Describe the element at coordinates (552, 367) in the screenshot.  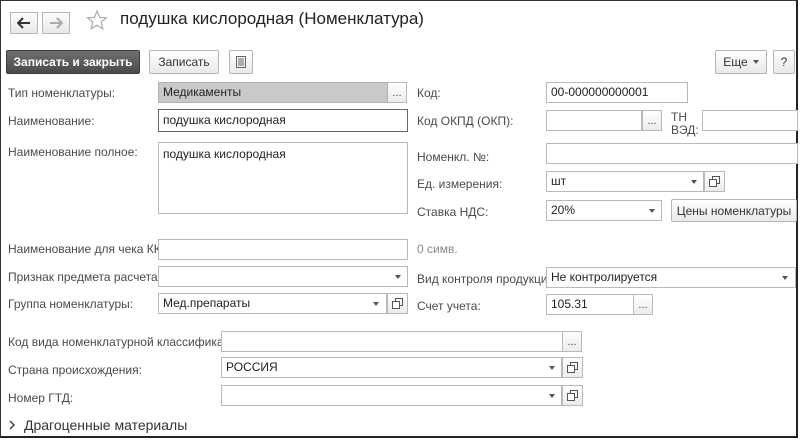
I see `country-dropdown-icon` at that location.